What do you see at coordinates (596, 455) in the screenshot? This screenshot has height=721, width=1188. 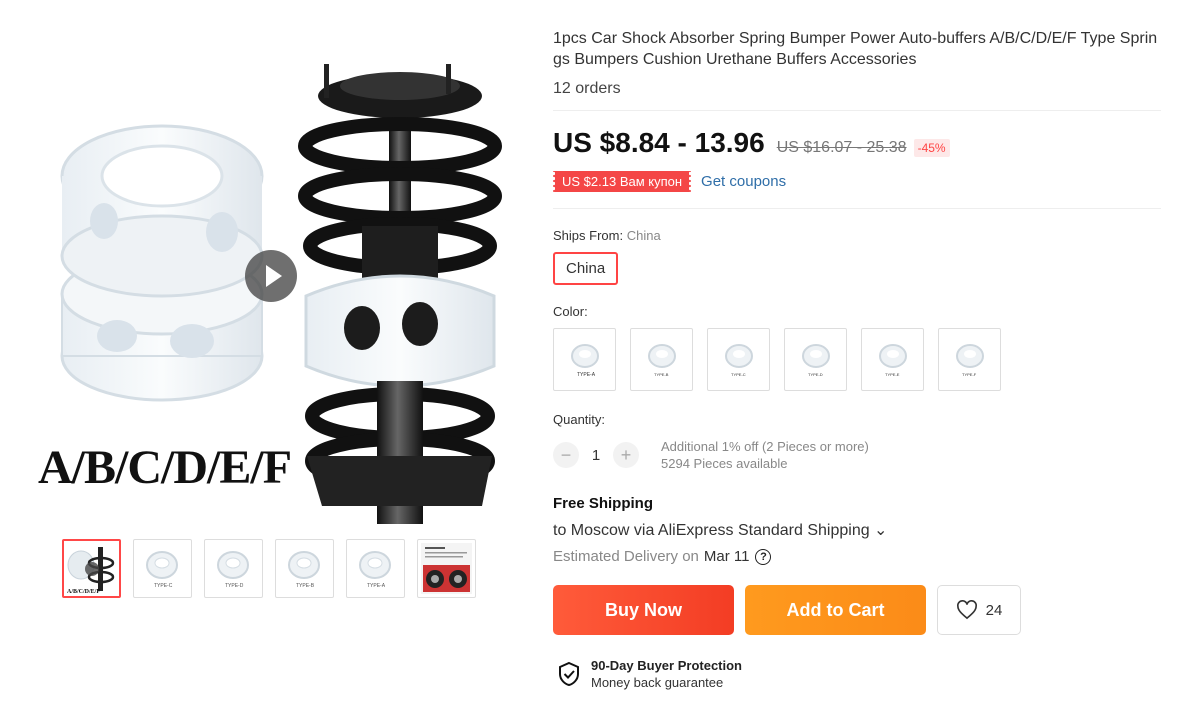 I see `quantity-input: 1` at bounding box center [596, 455].